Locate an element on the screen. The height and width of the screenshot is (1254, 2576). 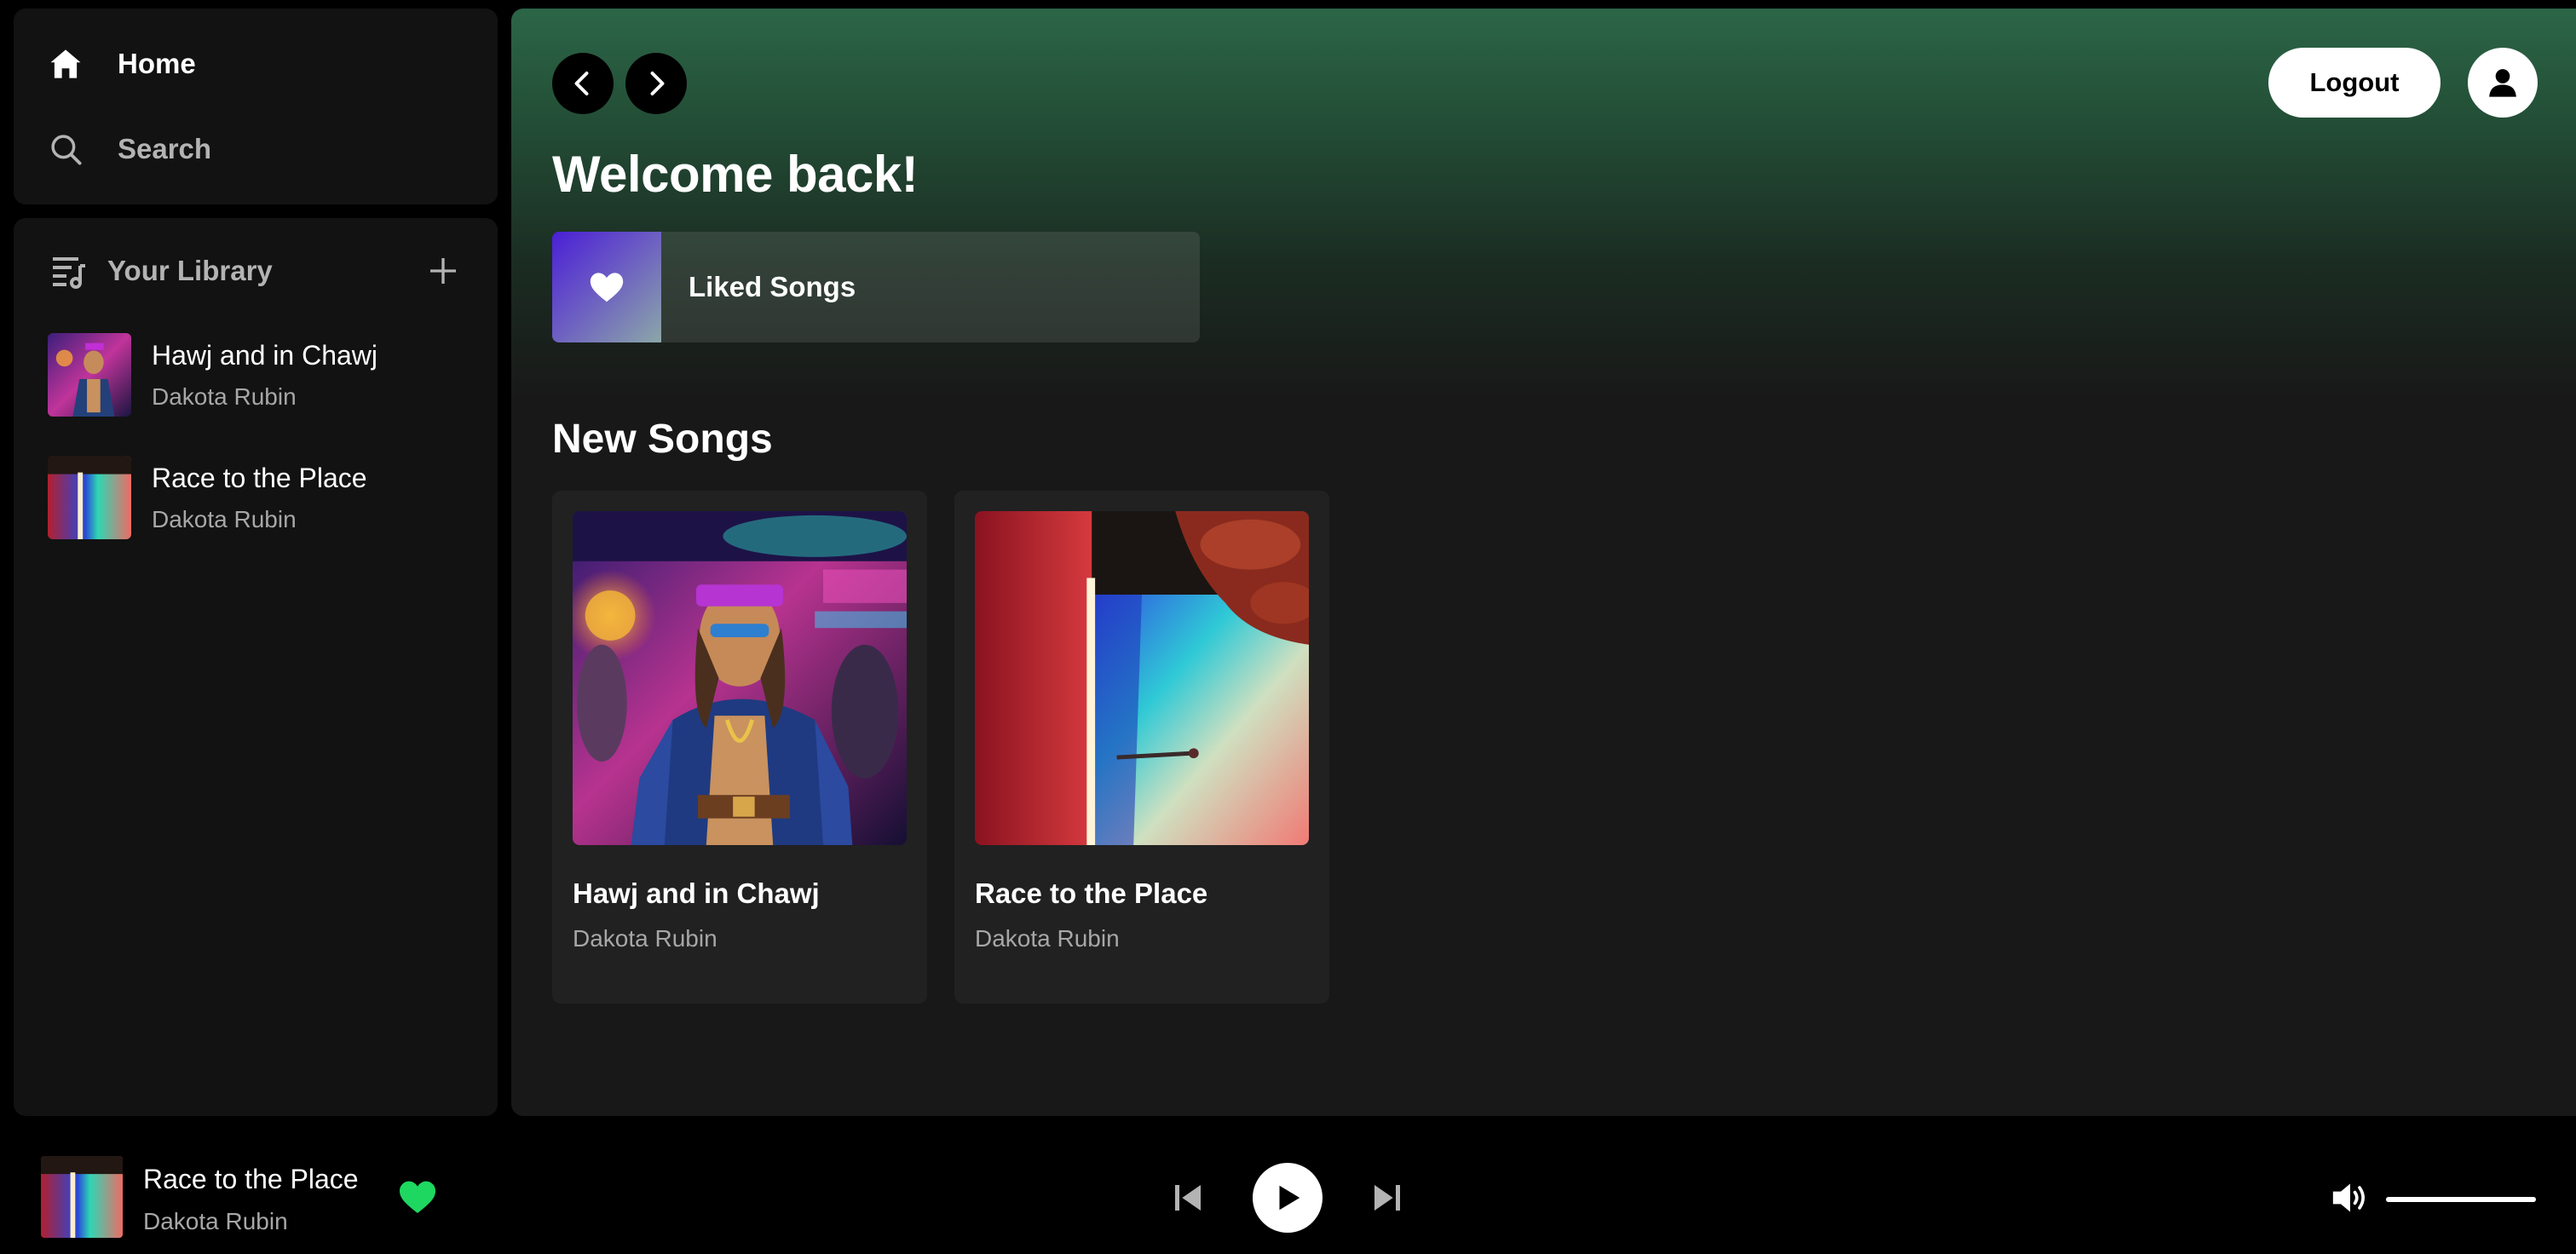
chevron-left-icon is located at coordinates (581, 83).